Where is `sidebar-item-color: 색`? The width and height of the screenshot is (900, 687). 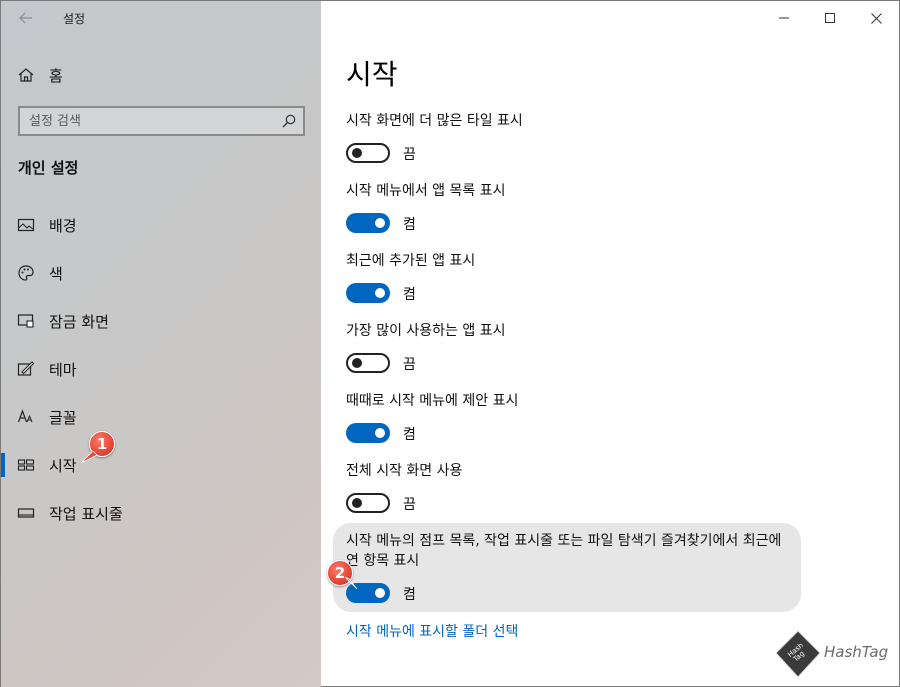 sidebar-item-color: 색 is located at coordinates (161, 273).